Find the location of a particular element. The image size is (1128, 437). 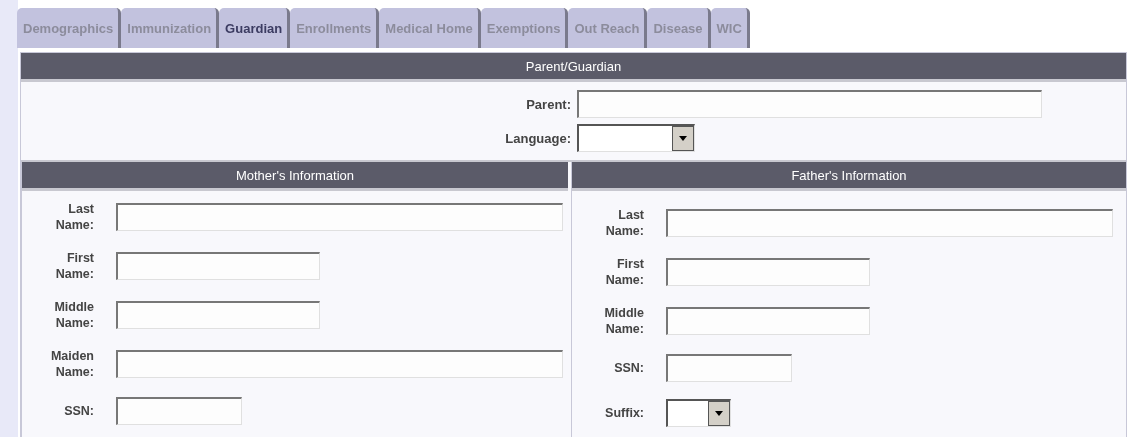

tab: WIC is located at coordinates (730, 28).